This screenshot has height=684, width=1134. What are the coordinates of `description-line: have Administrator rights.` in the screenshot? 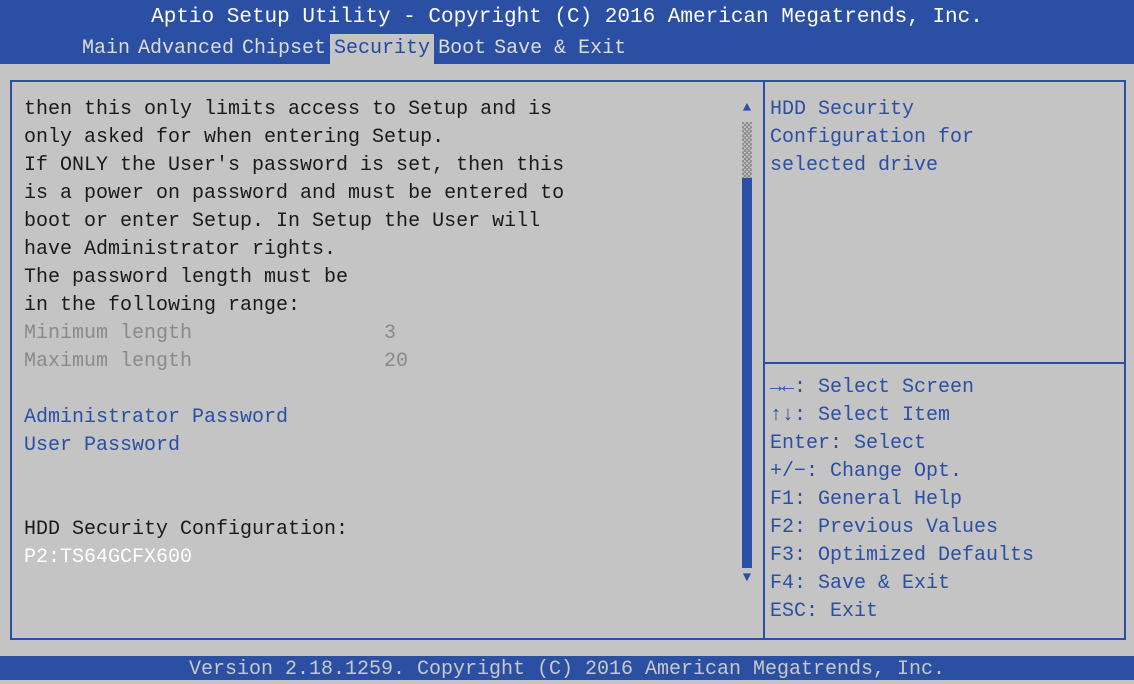 It's located at (180, 249).